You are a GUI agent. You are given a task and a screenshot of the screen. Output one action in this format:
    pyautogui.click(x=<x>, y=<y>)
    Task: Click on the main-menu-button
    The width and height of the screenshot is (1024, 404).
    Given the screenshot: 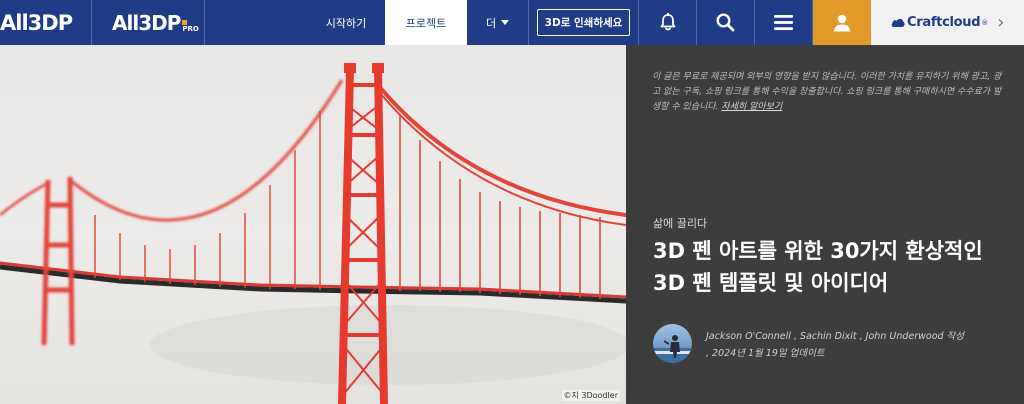 What is the action you would take?
    pyautogui.click(x=784, y=22)
    